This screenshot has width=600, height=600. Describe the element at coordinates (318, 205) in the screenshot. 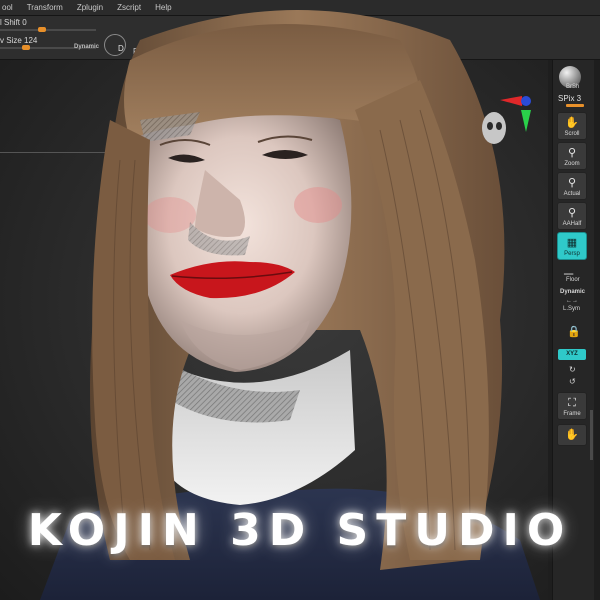

I see `right-cheek` at that location.